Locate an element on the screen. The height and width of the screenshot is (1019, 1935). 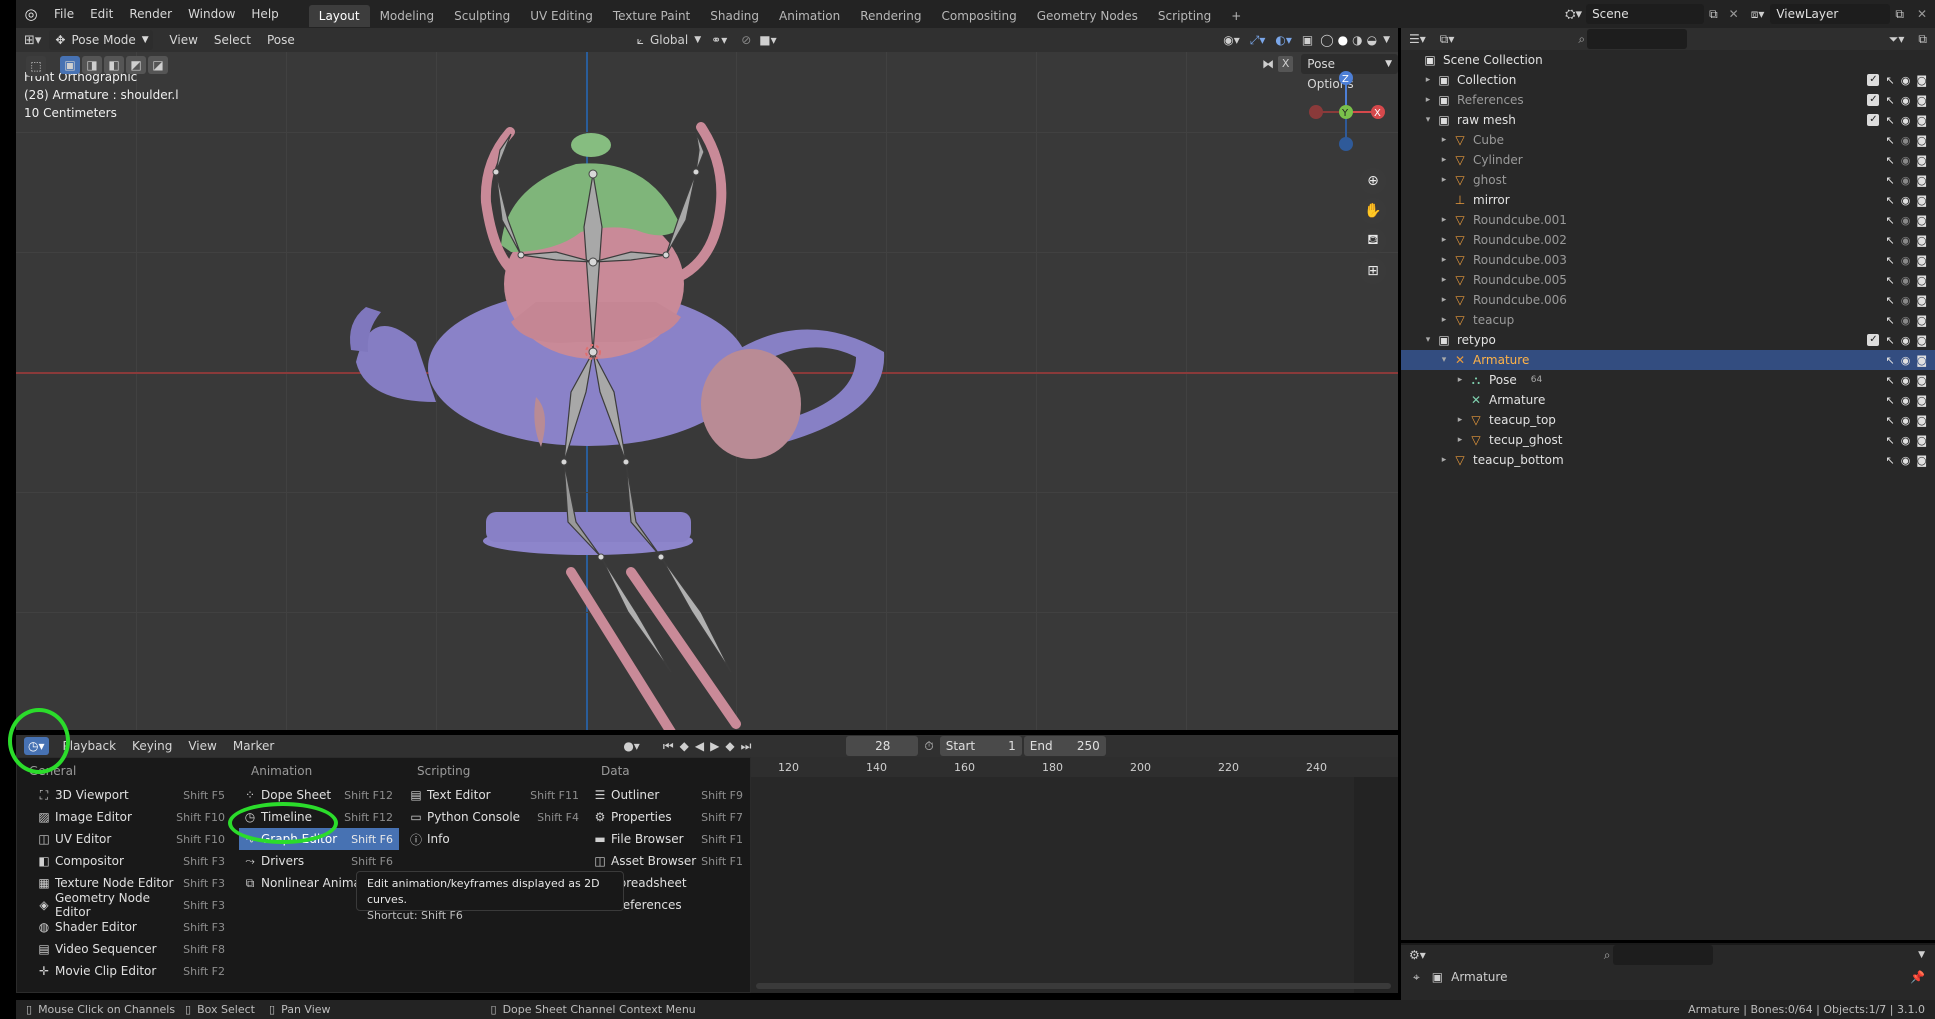
expand-arrow-icon: ▾ is located at coordinates (1428, 340).